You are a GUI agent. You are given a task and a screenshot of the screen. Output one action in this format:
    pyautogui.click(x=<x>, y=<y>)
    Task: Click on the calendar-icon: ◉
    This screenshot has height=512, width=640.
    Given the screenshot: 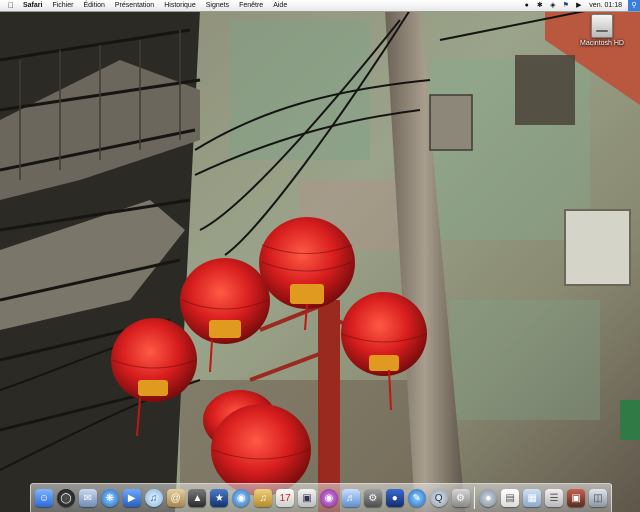 What is the action you would take?
    pyautogui.click(x=328, y=498)
    